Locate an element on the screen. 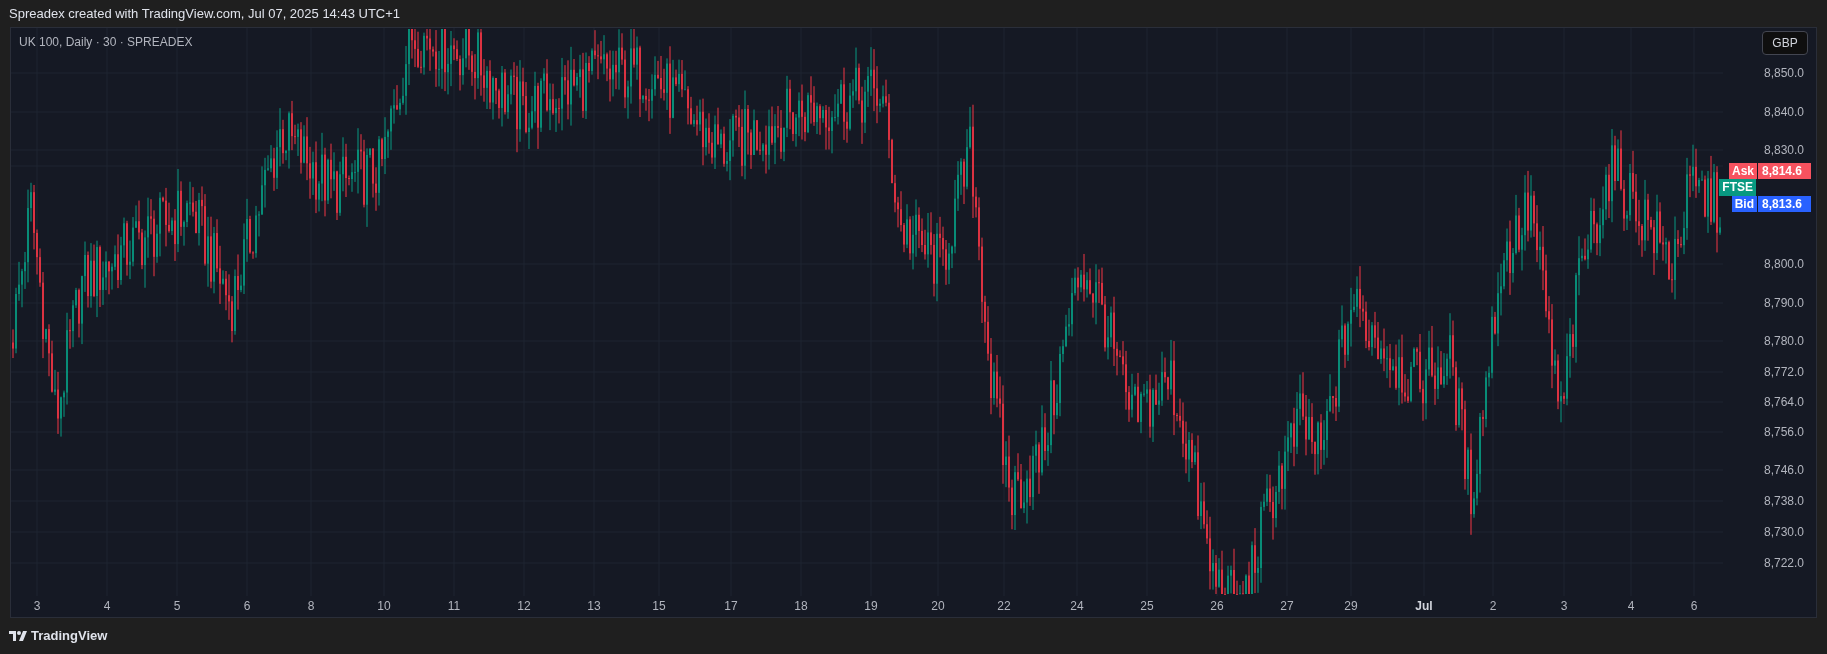 This screenshot has width=1827, height=654. price-tag-label: Bid is located at coordinates (1744, 204).